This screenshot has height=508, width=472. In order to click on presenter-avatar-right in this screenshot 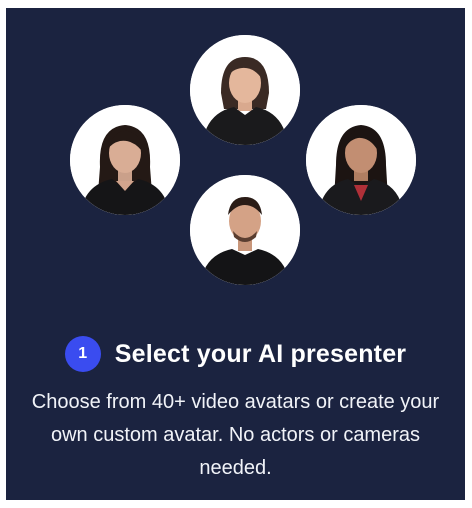, I will do `click(361, 160)`.